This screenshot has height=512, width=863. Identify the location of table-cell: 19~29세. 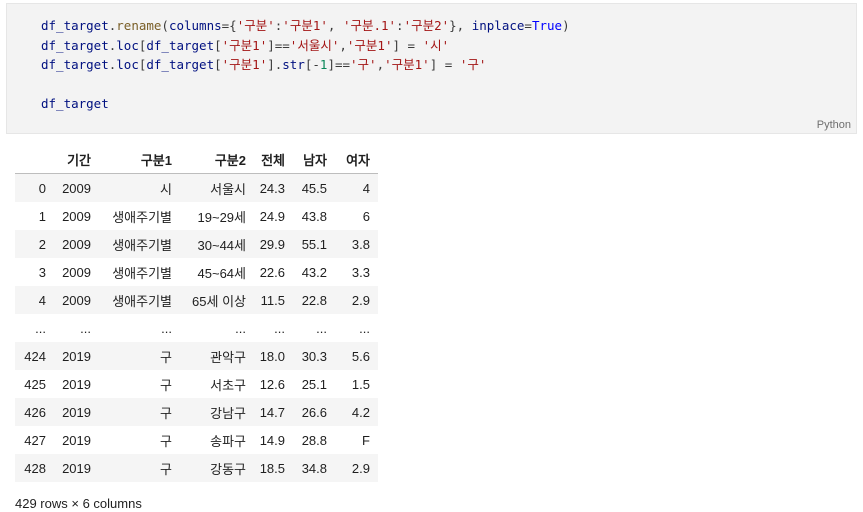
(221, 217).